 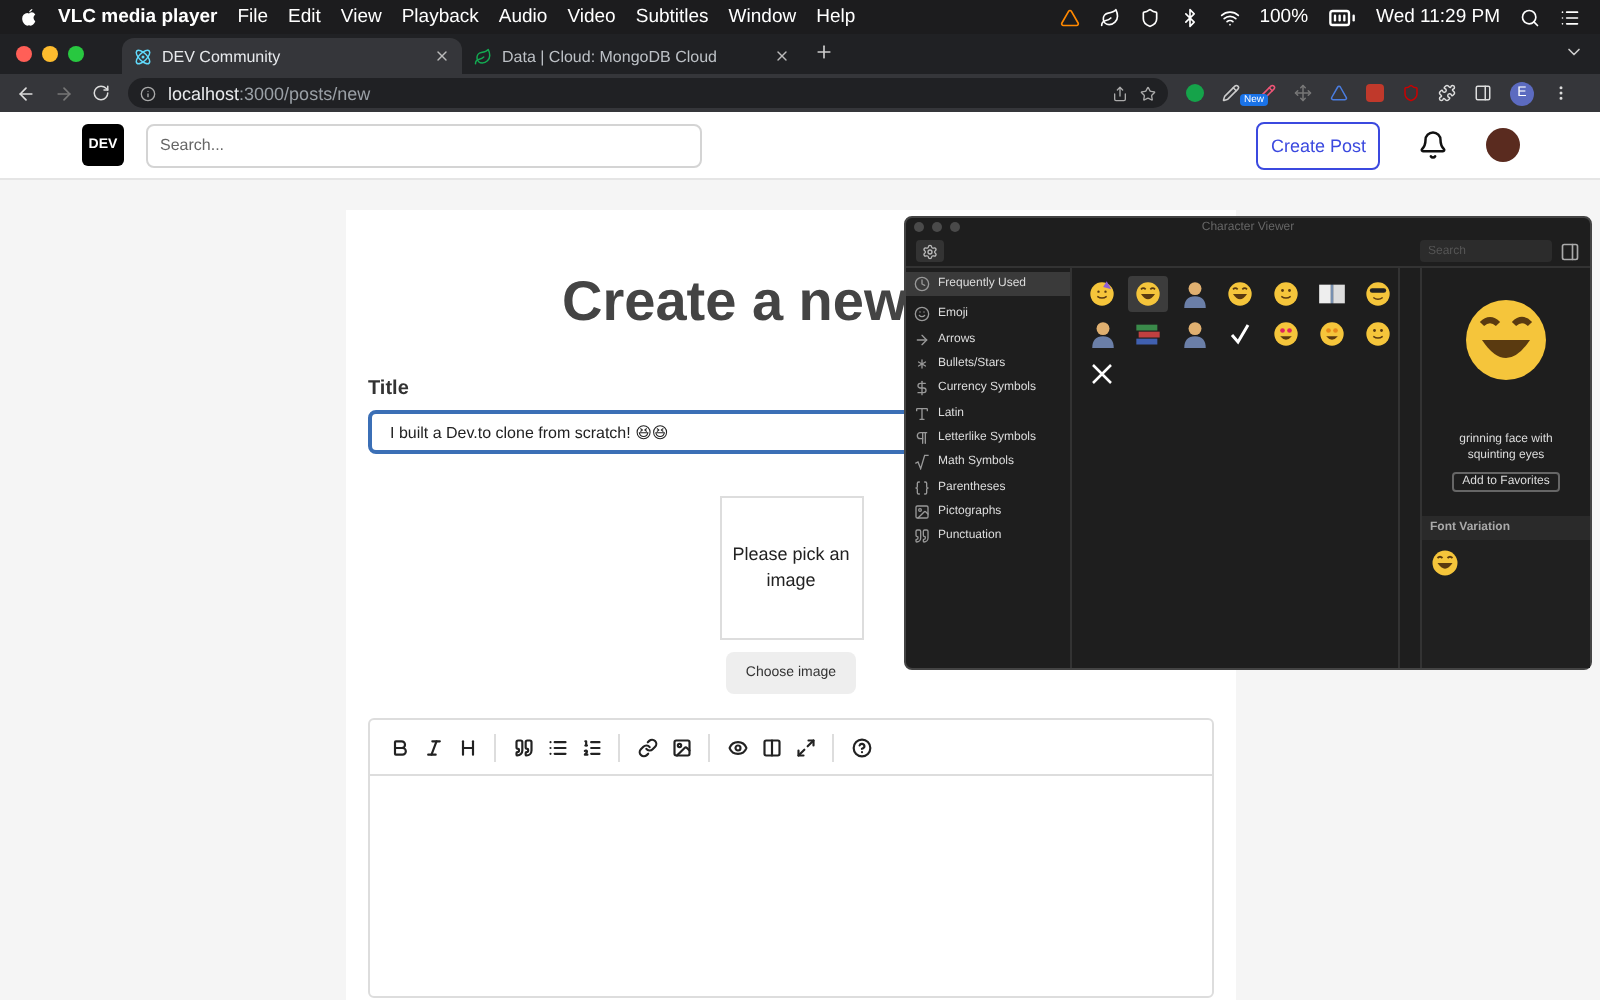 I want to click on list-icon, so click(x=1570, y=17).